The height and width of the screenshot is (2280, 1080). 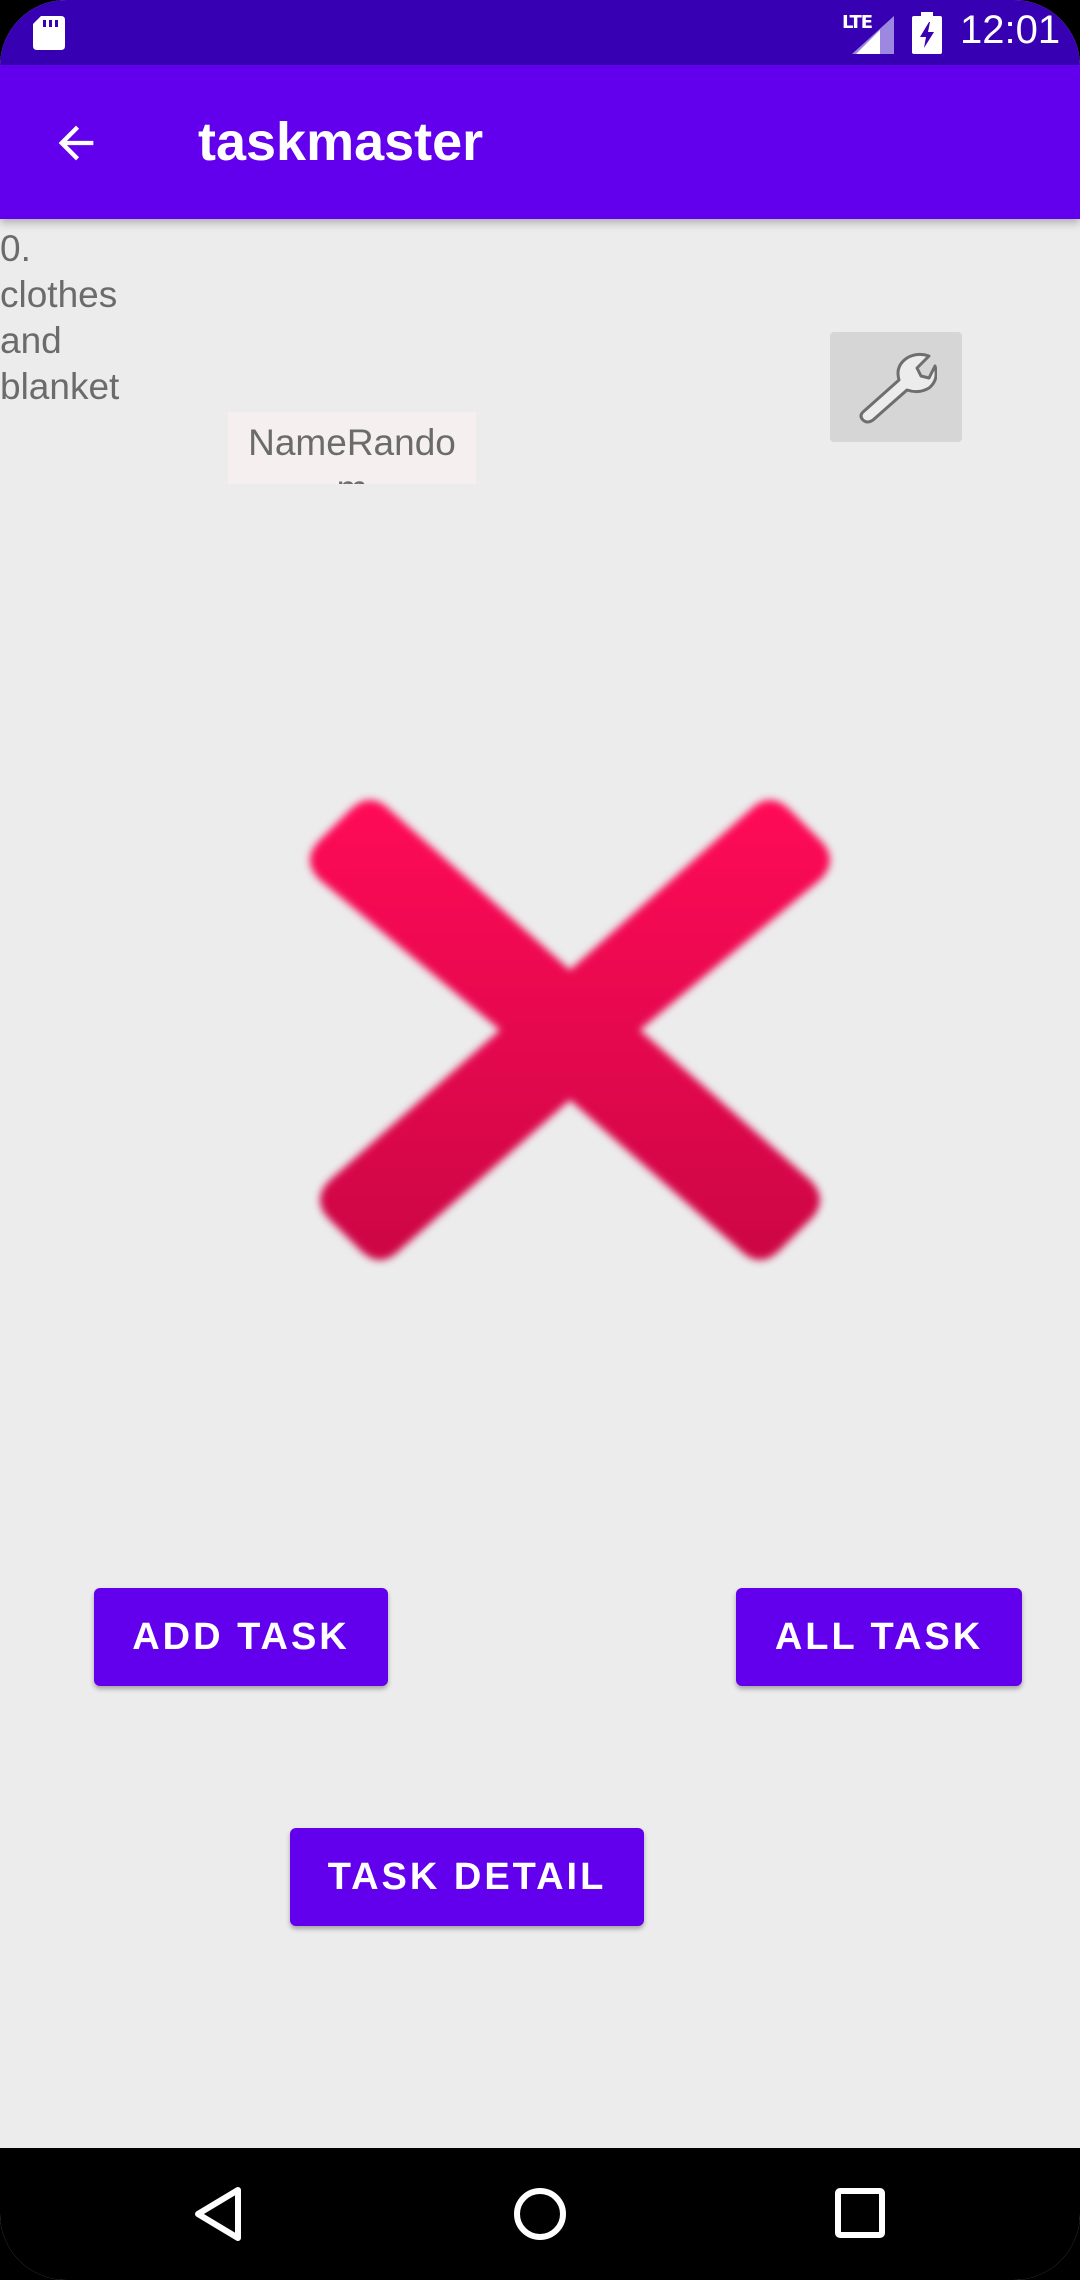 I want to click on nav-home-icon, so click(x=540, y=2214).